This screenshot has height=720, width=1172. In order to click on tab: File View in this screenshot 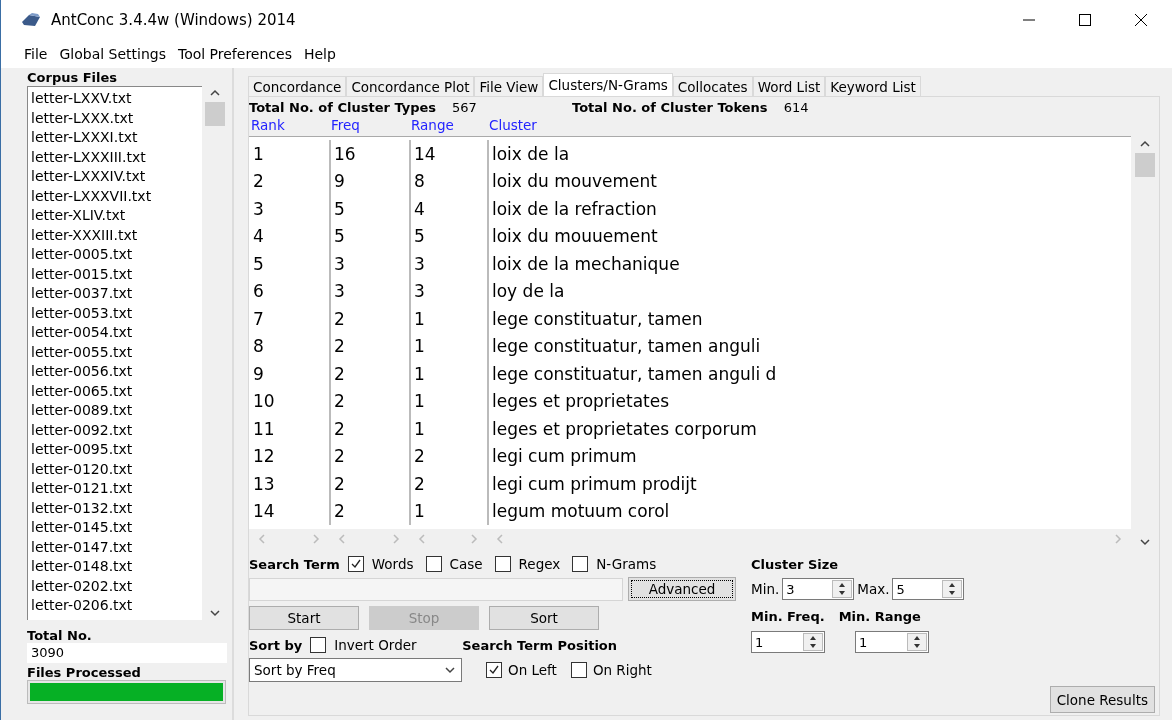, I will do `click(509, 86)`.